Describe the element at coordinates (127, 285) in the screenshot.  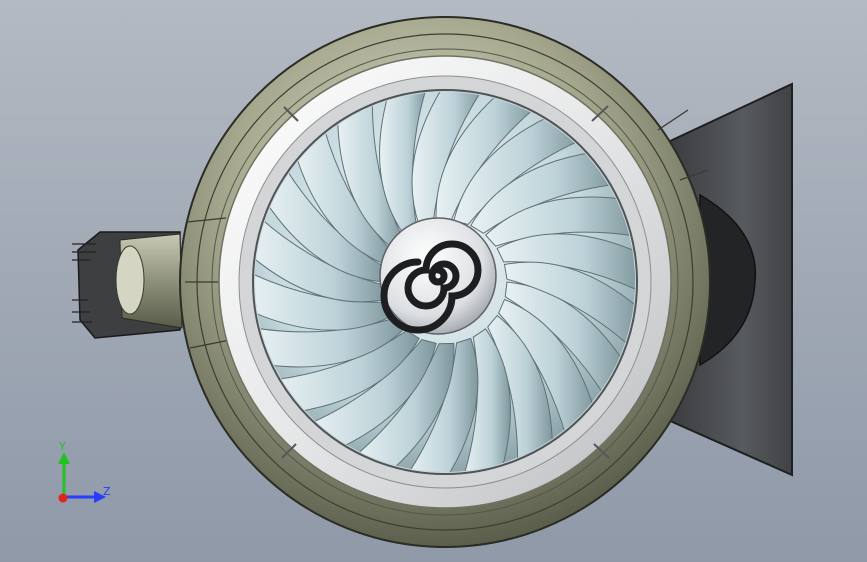
I see `left-intake-assembly` at that location.